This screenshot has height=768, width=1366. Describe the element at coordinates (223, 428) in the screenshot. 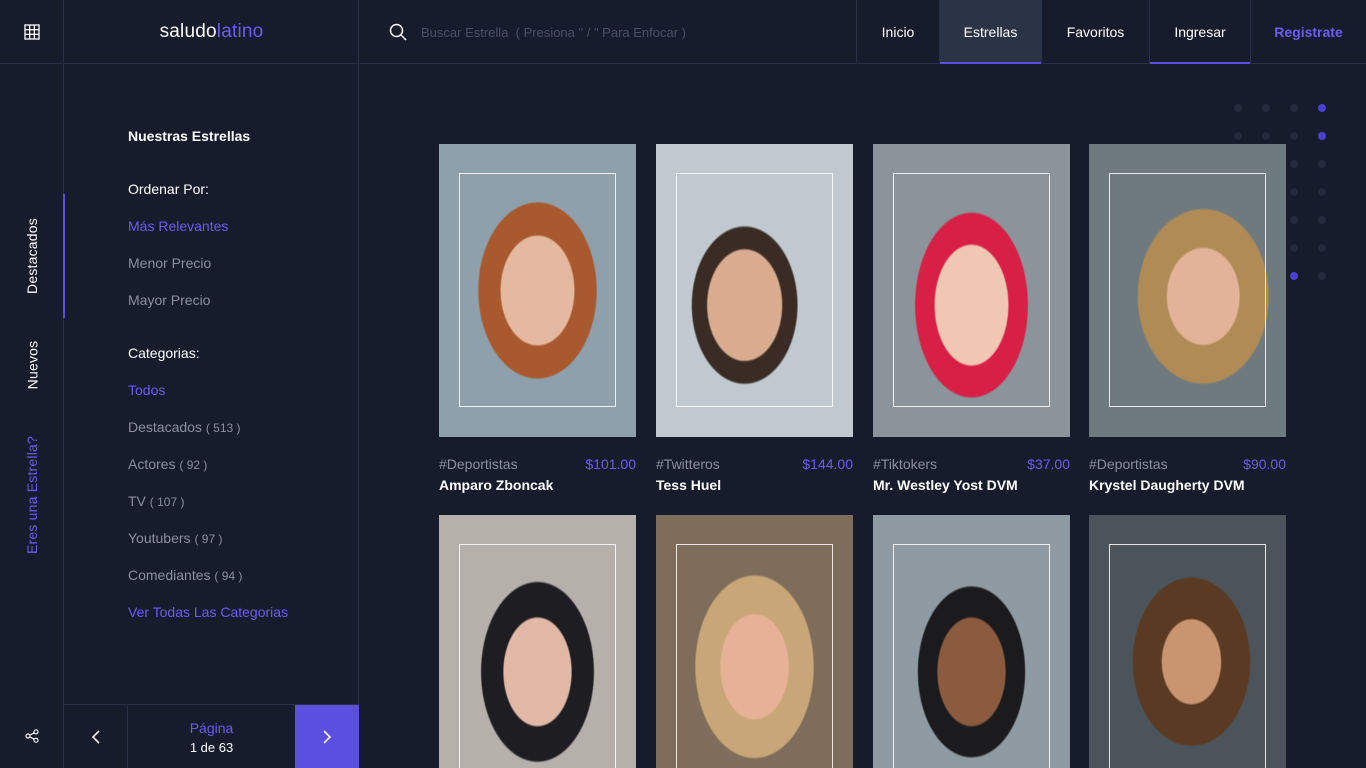

I see `category-count: ( 513 )` at that location.